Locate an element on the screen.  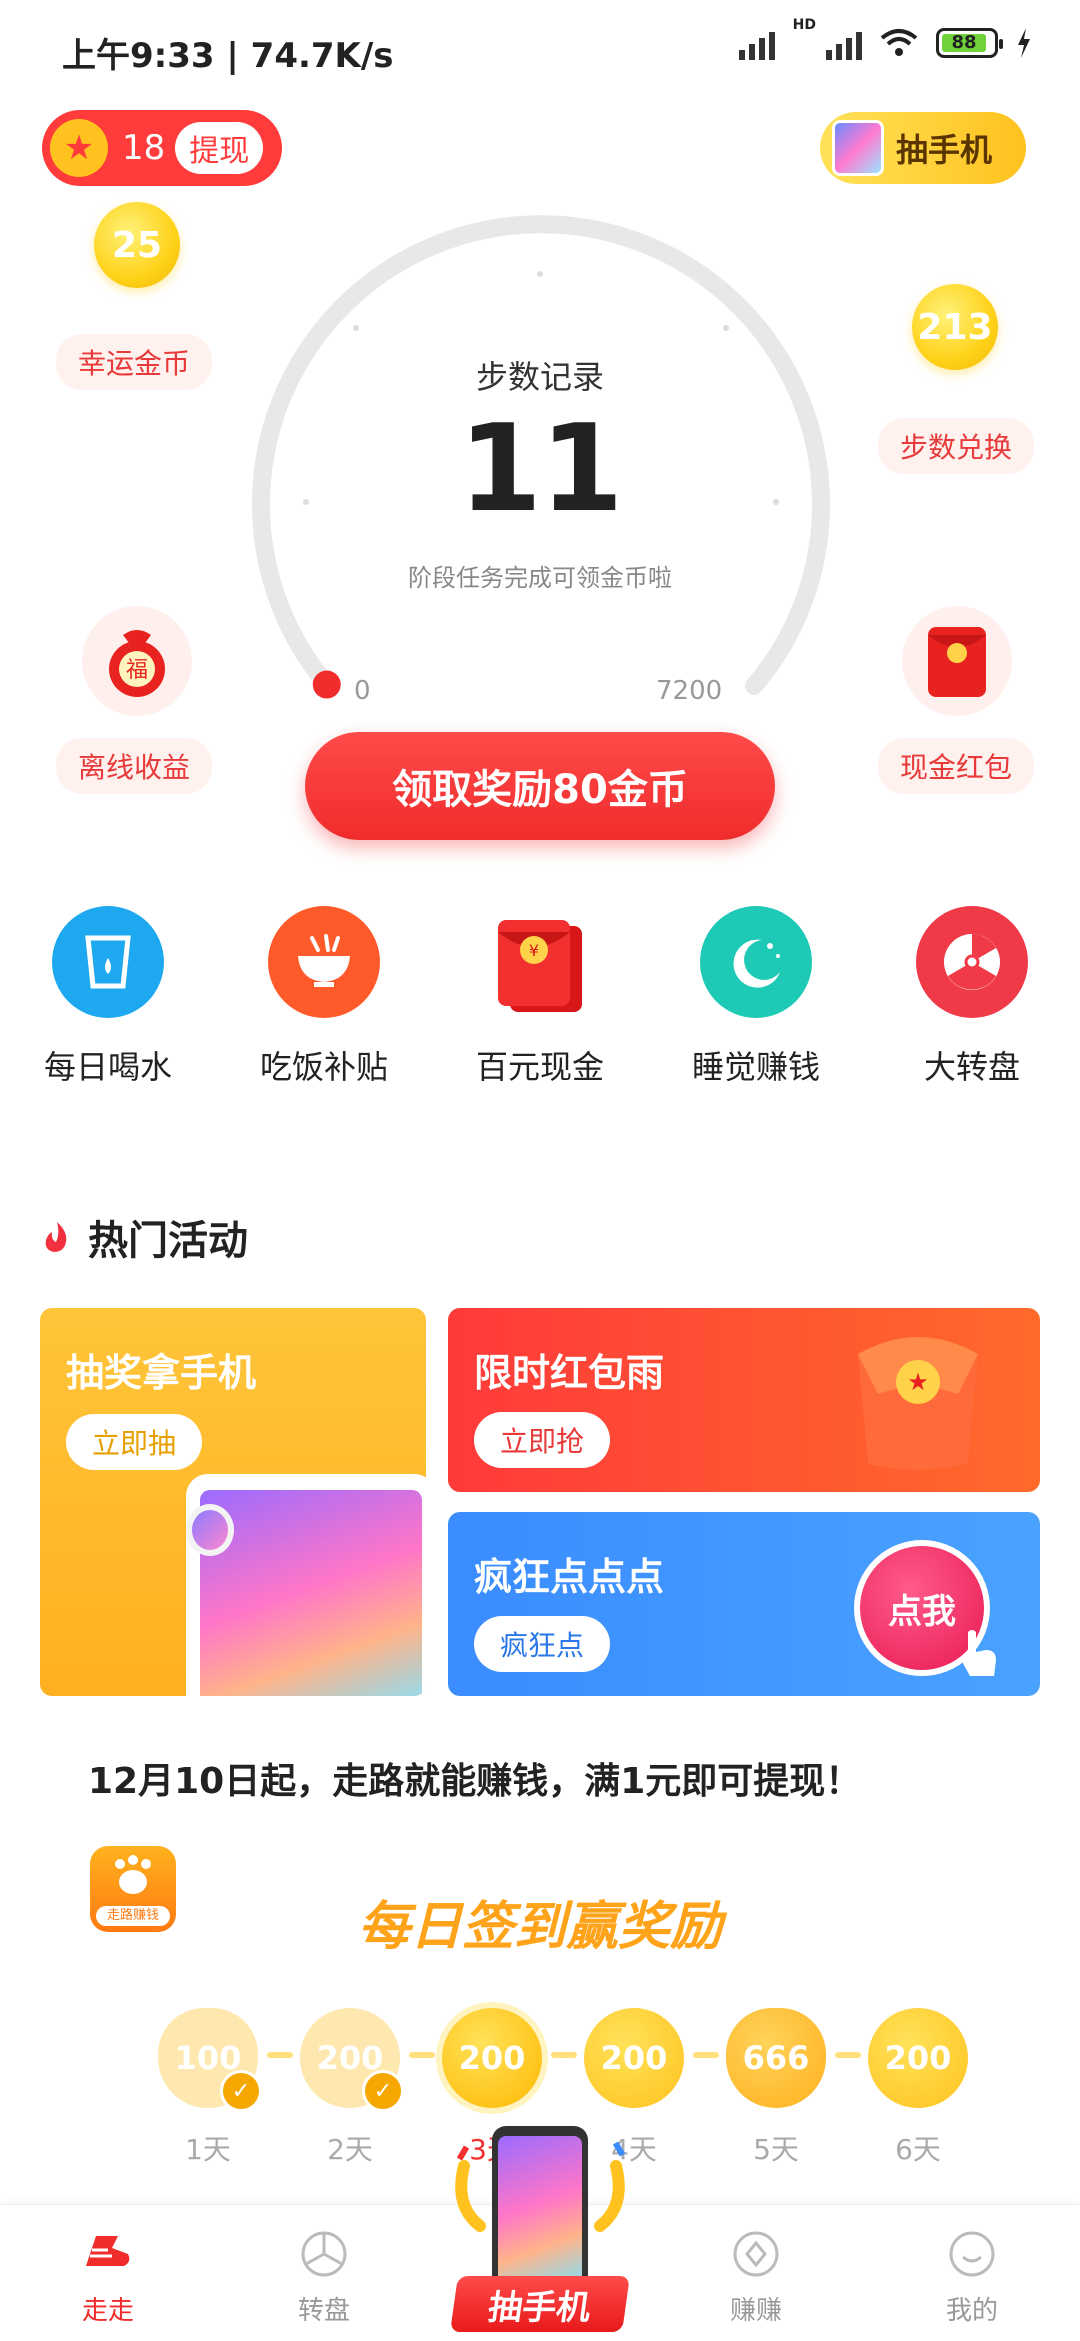
status-time: 上午9:33 | 74.7K/s is located at coordinates (228, 56).